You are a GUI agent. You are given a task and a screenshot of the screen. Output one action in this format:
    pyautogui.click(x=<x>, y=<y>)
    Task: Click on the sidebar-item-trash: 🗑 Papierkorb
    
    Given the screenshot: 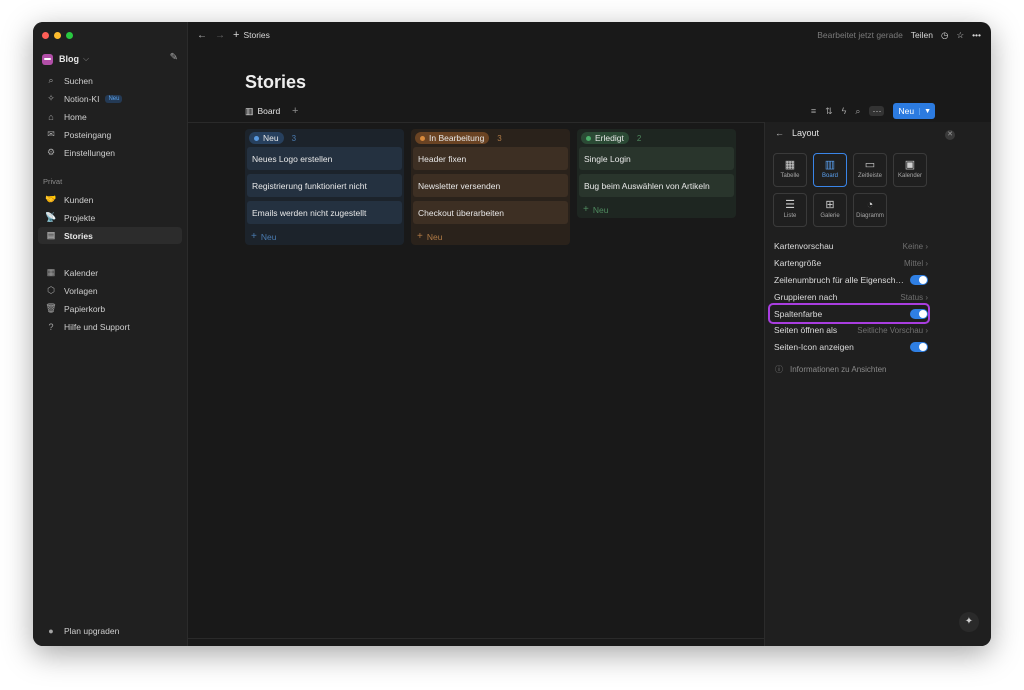 What is the action you would take?
    pyautogui.click(x=110, y=308)
    